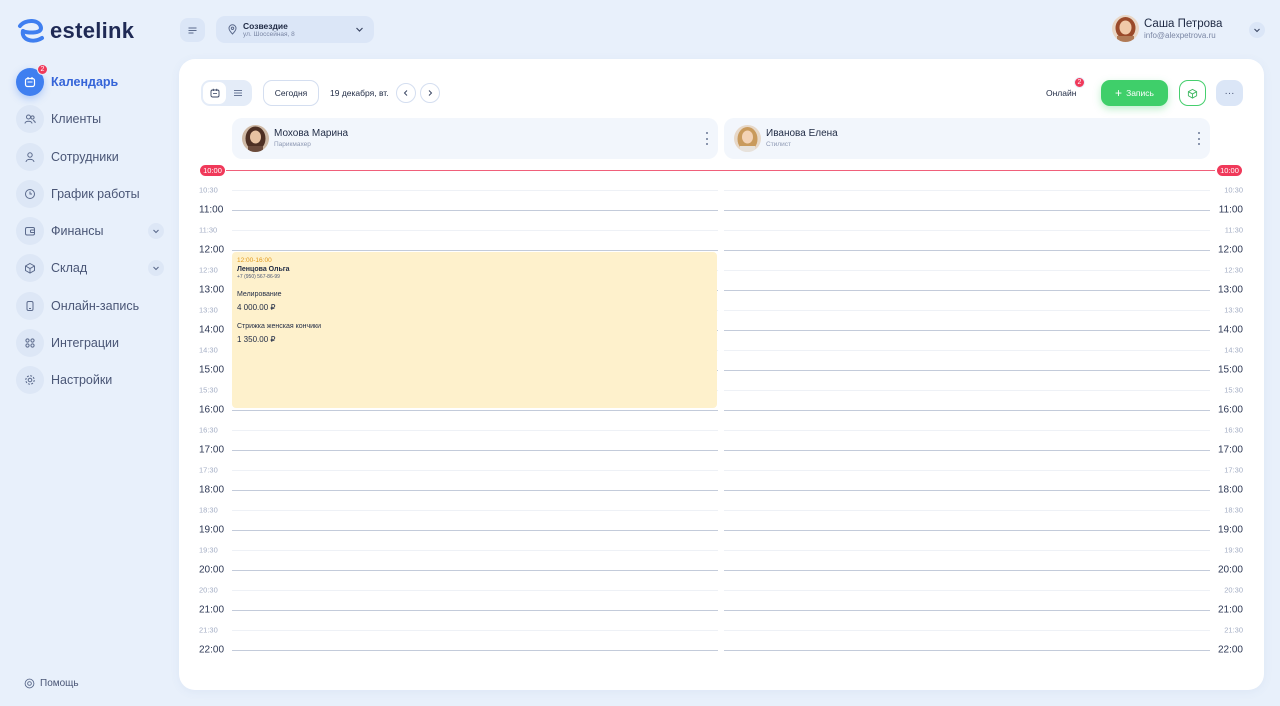 The width and height of the screenshot is (1280, 706). Describe the element at coordinates (406, 93) in the screenshot. I see `prev-day-button` at that location.